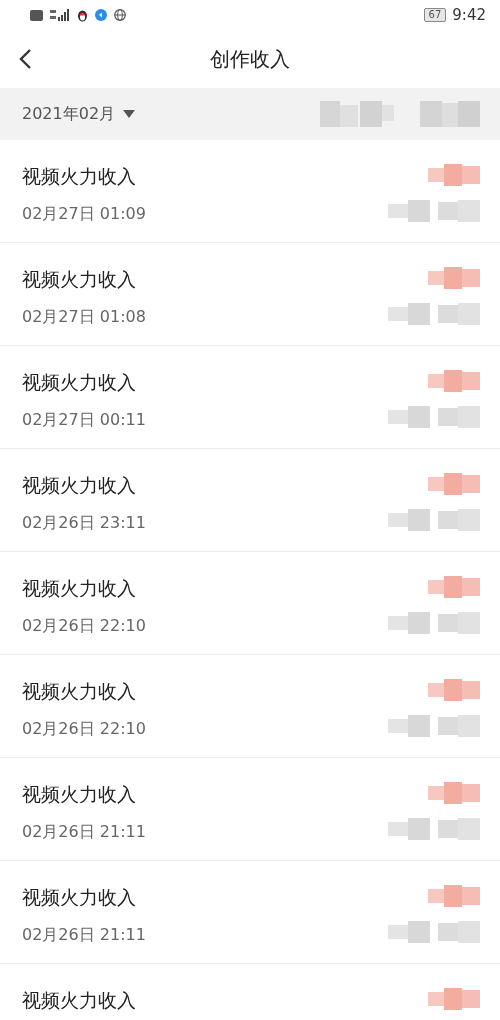 The height and width of the screenshot is (1020, 500). What do you see at coordinates (36, 15) in the screenshot?
I see `hd-icon` at bounding box center [36, 15].